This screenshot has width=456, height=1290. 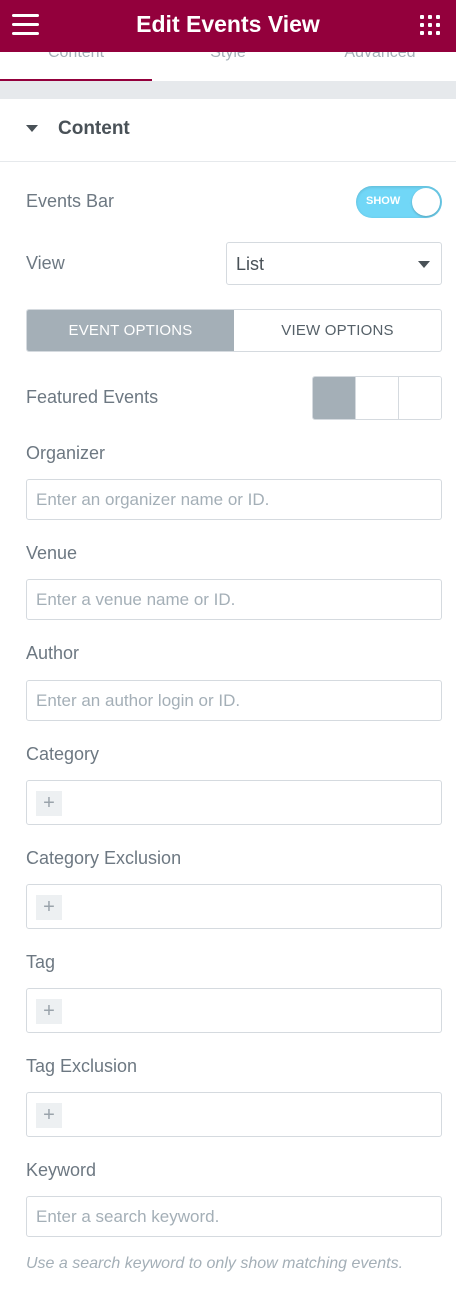 What do you see at coordinates (228, 130) in the screenshot?
I see `section-header-content: Content` at bounding box center [228, 130].